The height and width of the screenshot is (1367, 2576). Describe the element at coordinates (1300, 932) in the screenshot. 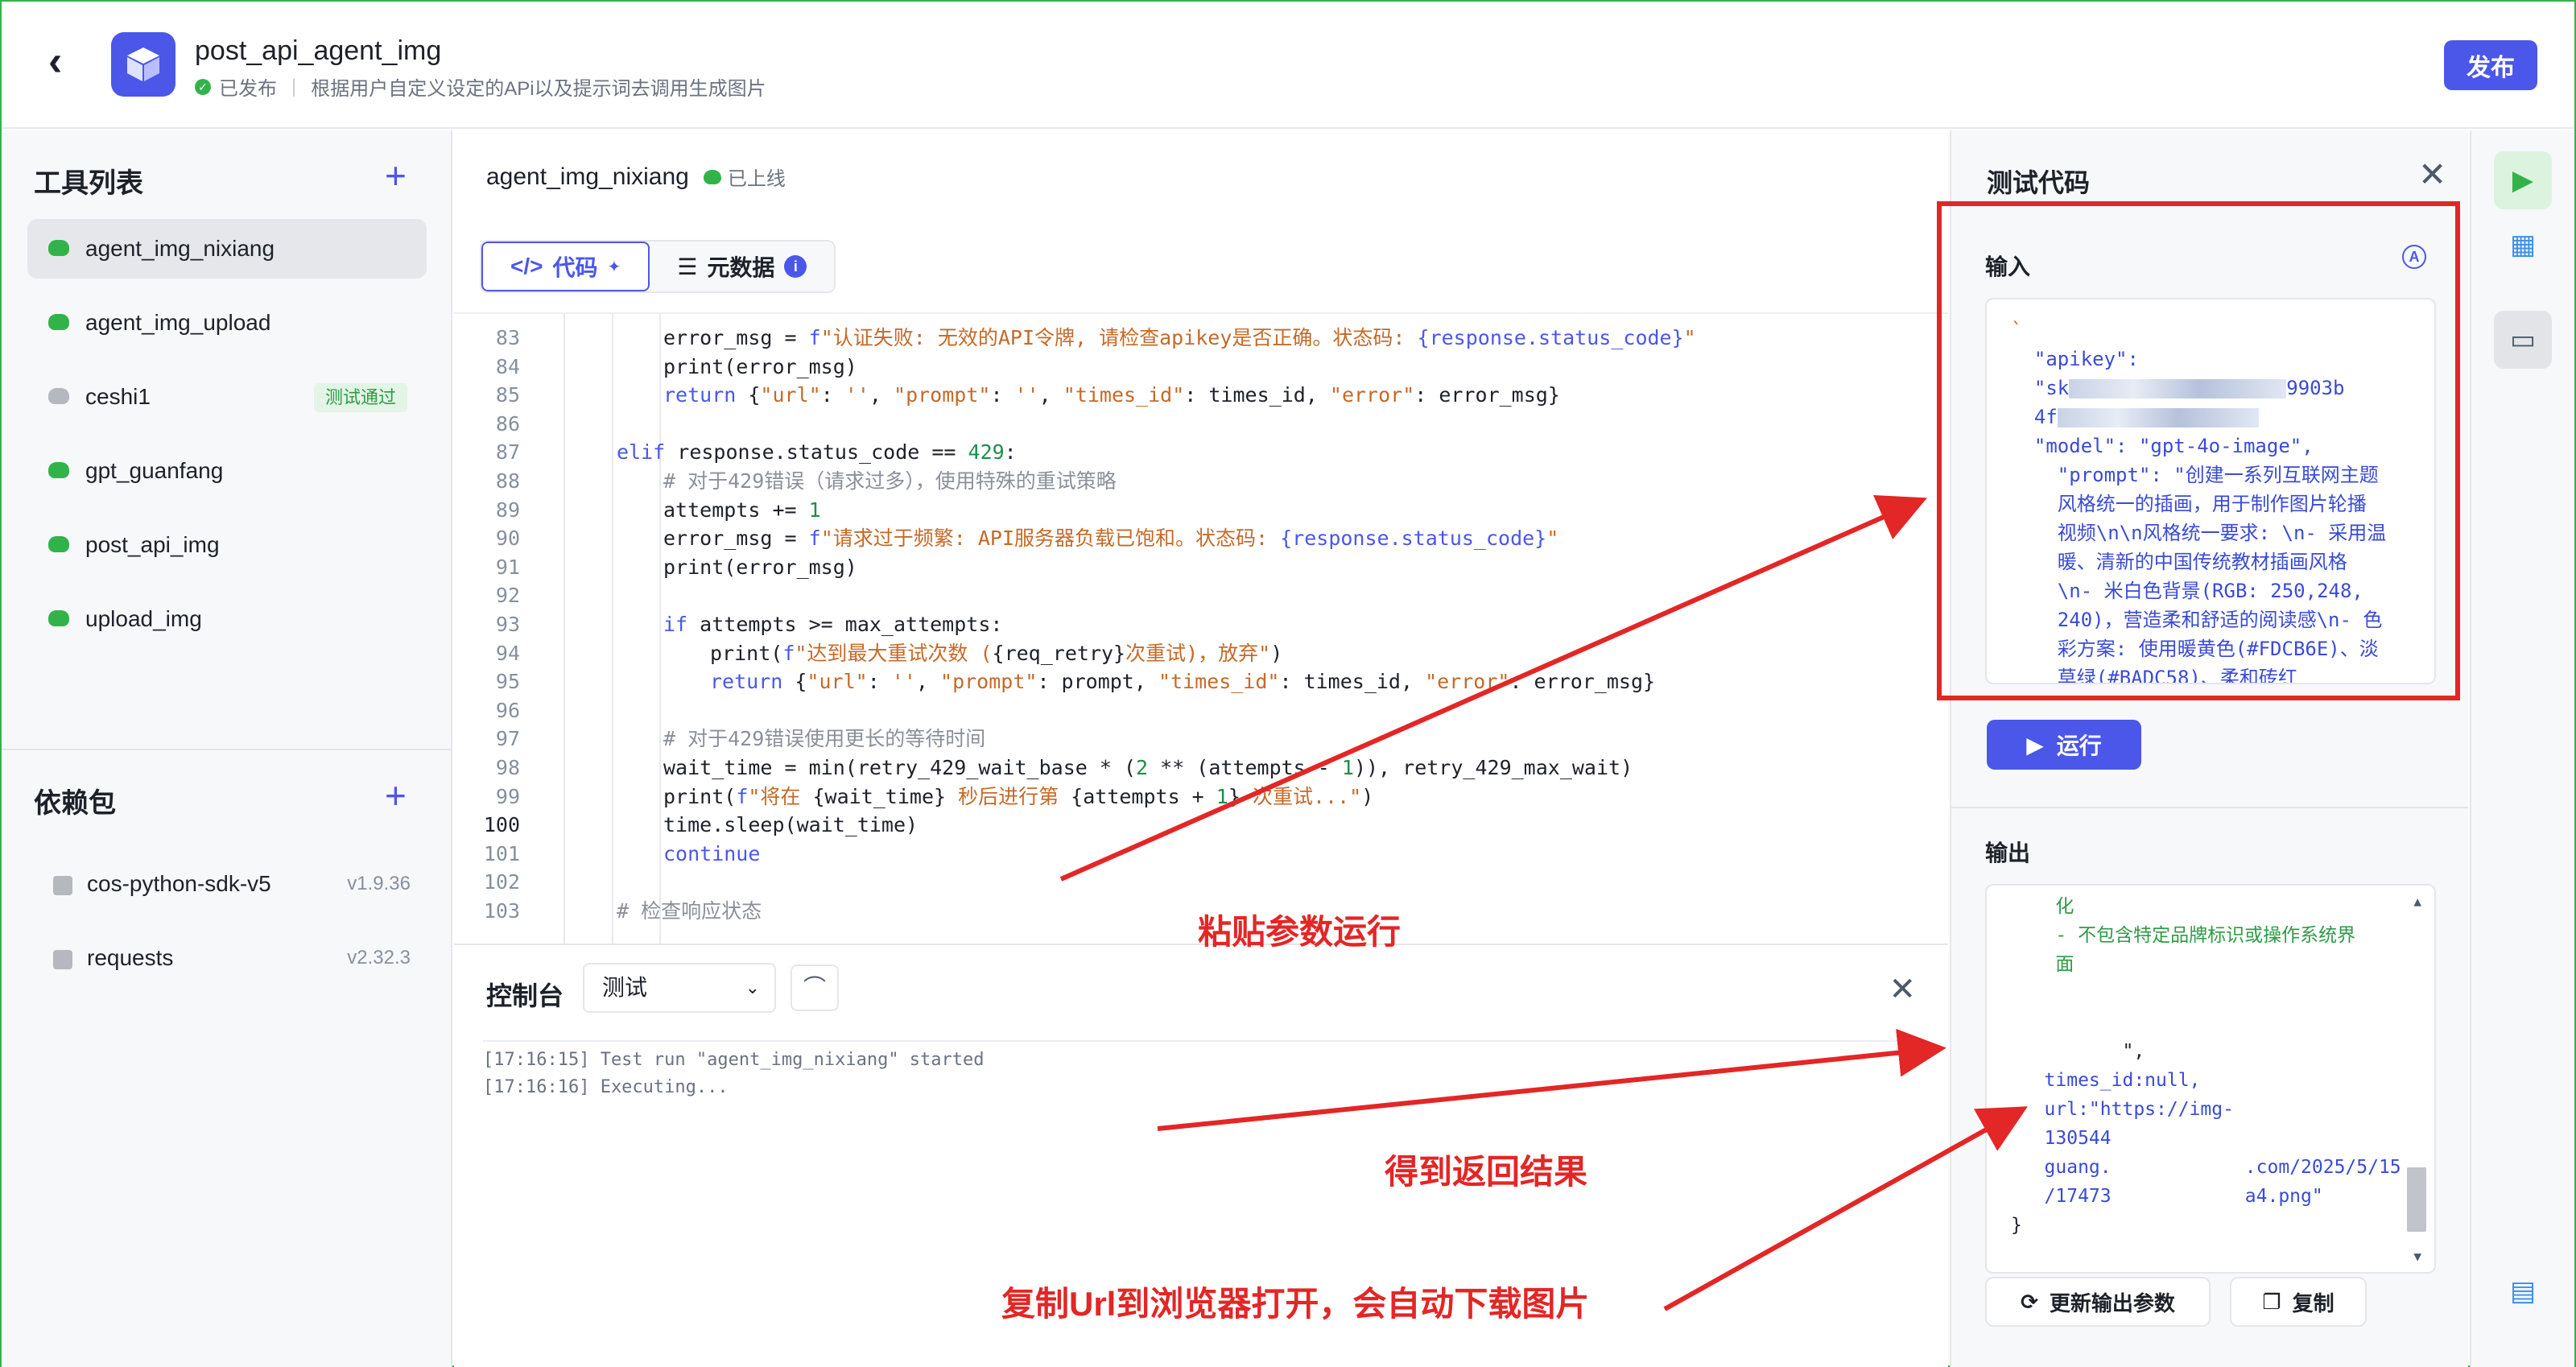

I see `annotation-paste-run: 粘贴参数运行` at that location.